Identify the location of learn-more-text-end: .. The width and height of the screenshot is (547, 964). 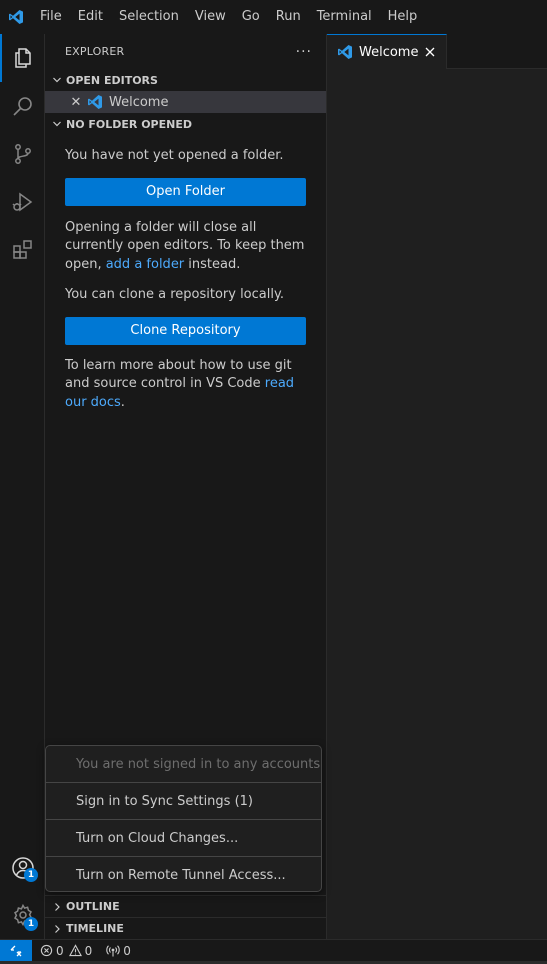
(122, 402).